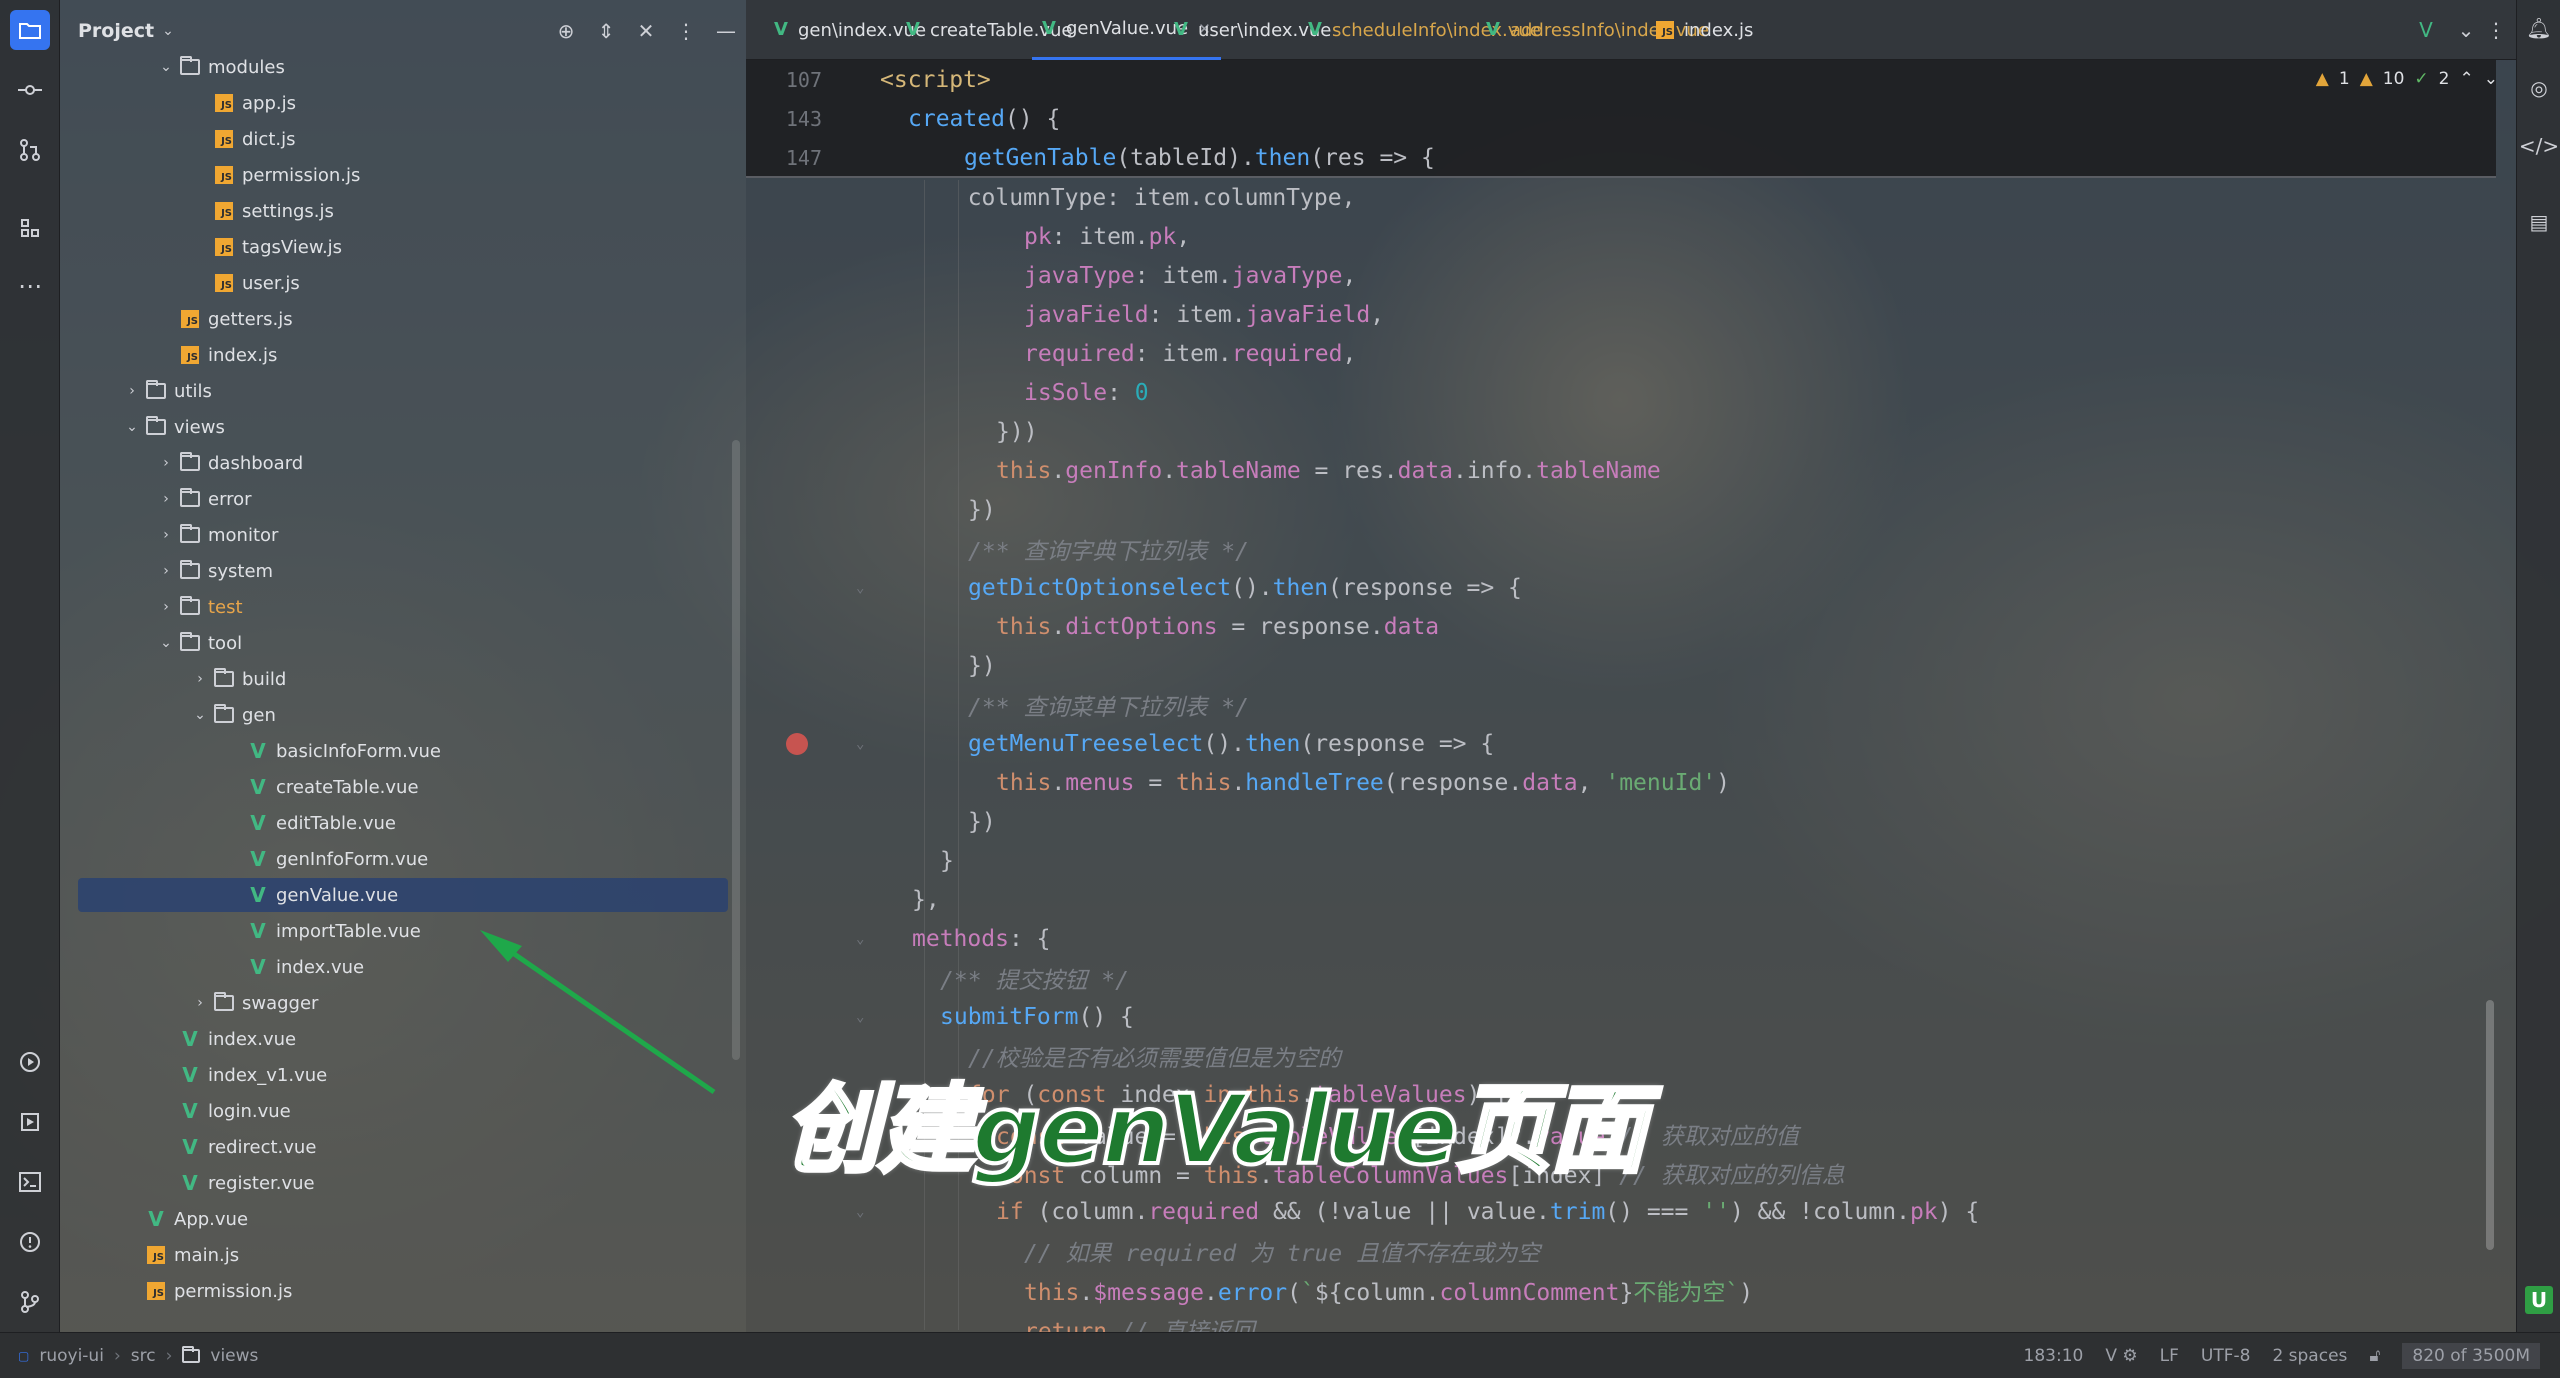 This screenshot has width=2560, height=1378. What do you see at coordinates (30, 1242) in the screenshot?
I see `problems-icon` at bounding box center [30, 1242].